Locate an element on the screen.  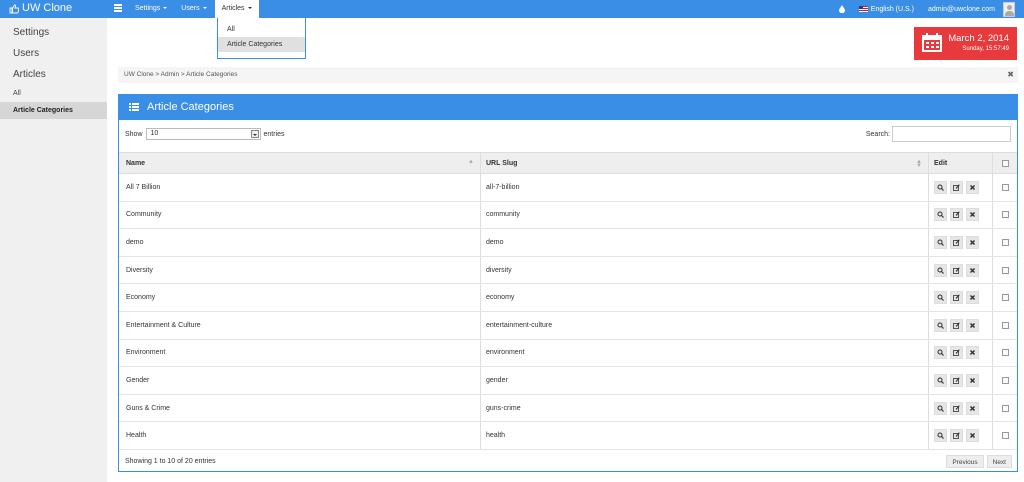
nav-articles: Articles is located at coordinates (236, 9).